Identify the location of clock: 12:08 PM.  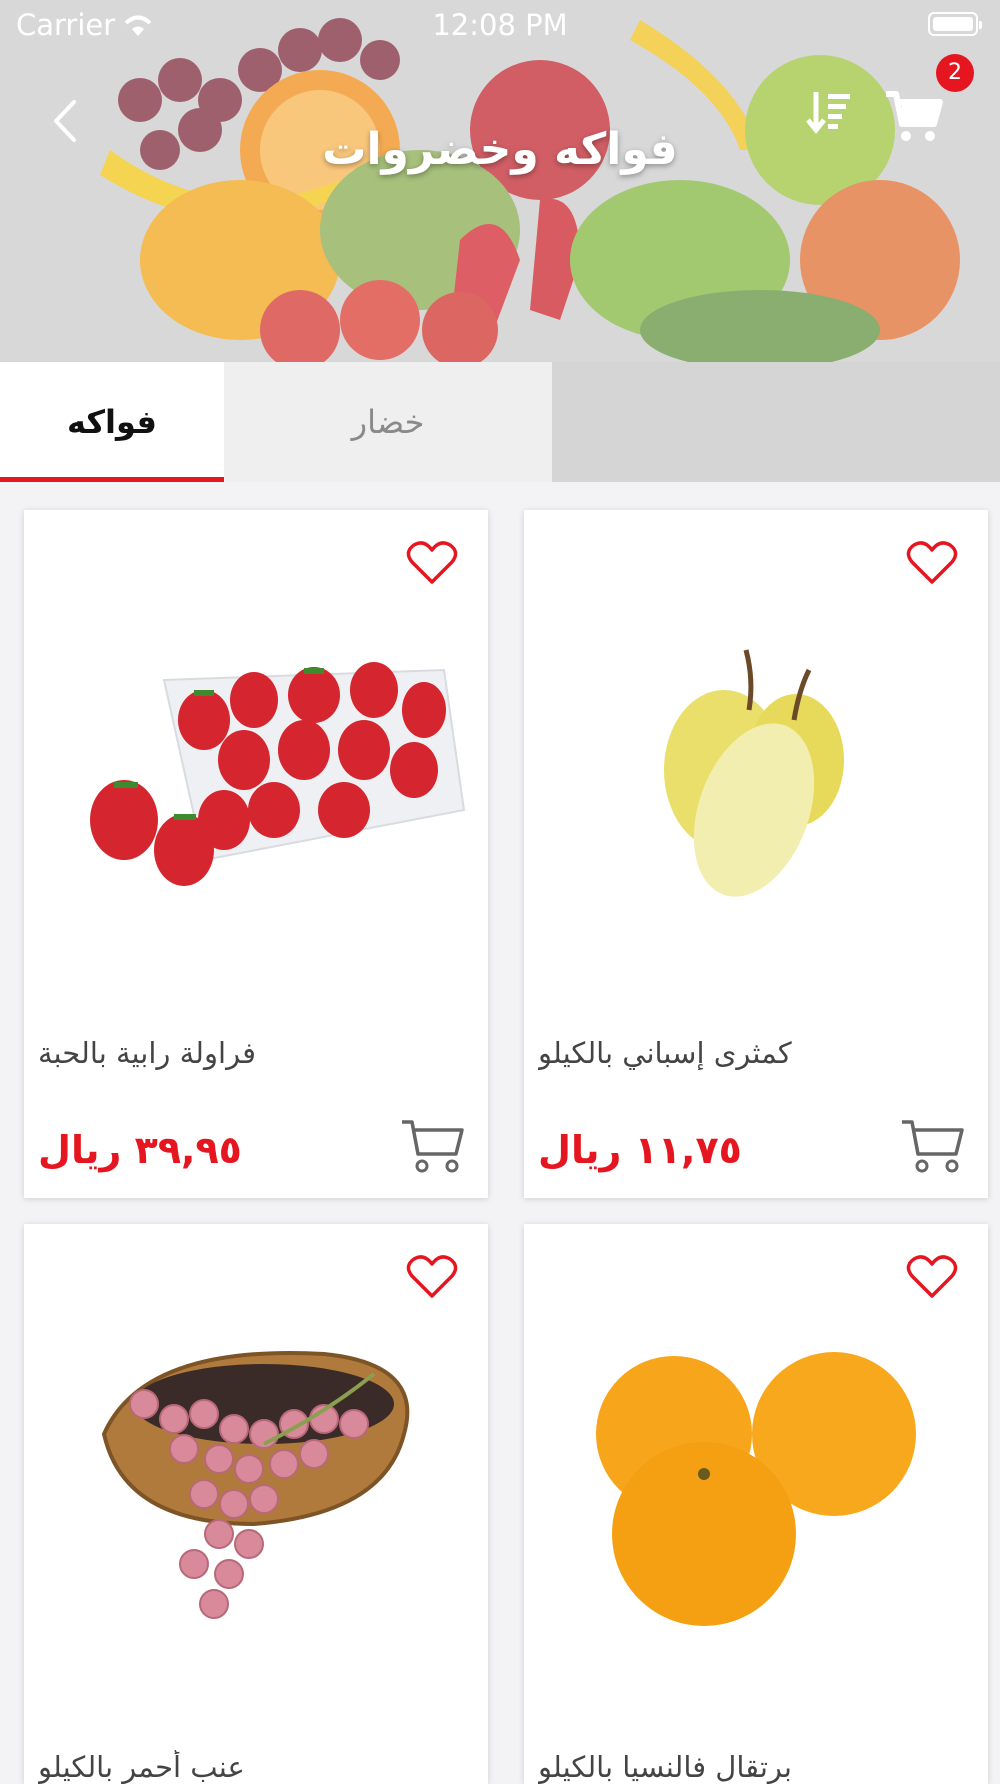
(500, 25).